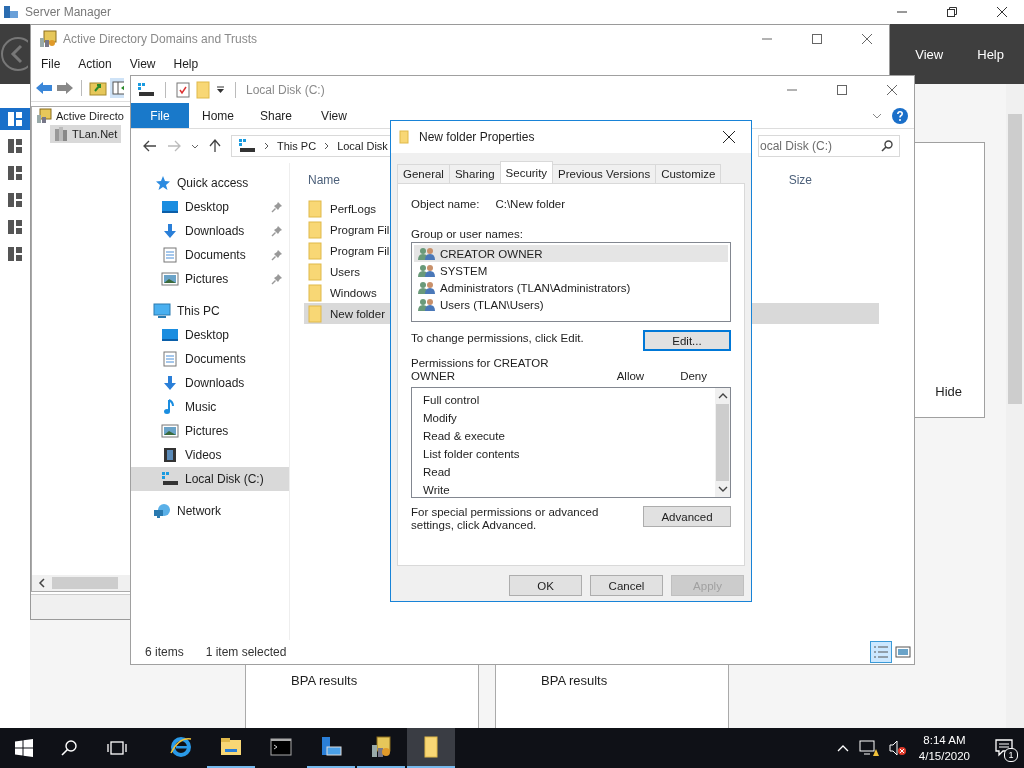 The height and width of the screenshot is (768, 1024). Describe the element at coordinates (472, 454) in the screenshot. I see `permission-name: List folder contents` at that location.